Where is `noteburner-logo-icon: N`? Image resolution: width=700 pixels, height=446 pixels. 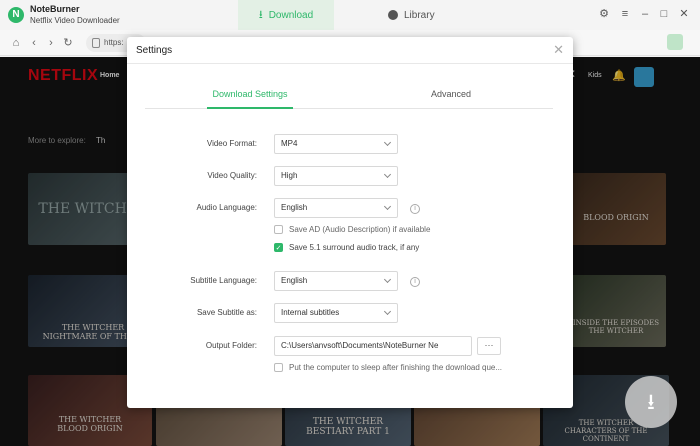
noteburner-logo-icon: N is located at coordinates (16, 15).